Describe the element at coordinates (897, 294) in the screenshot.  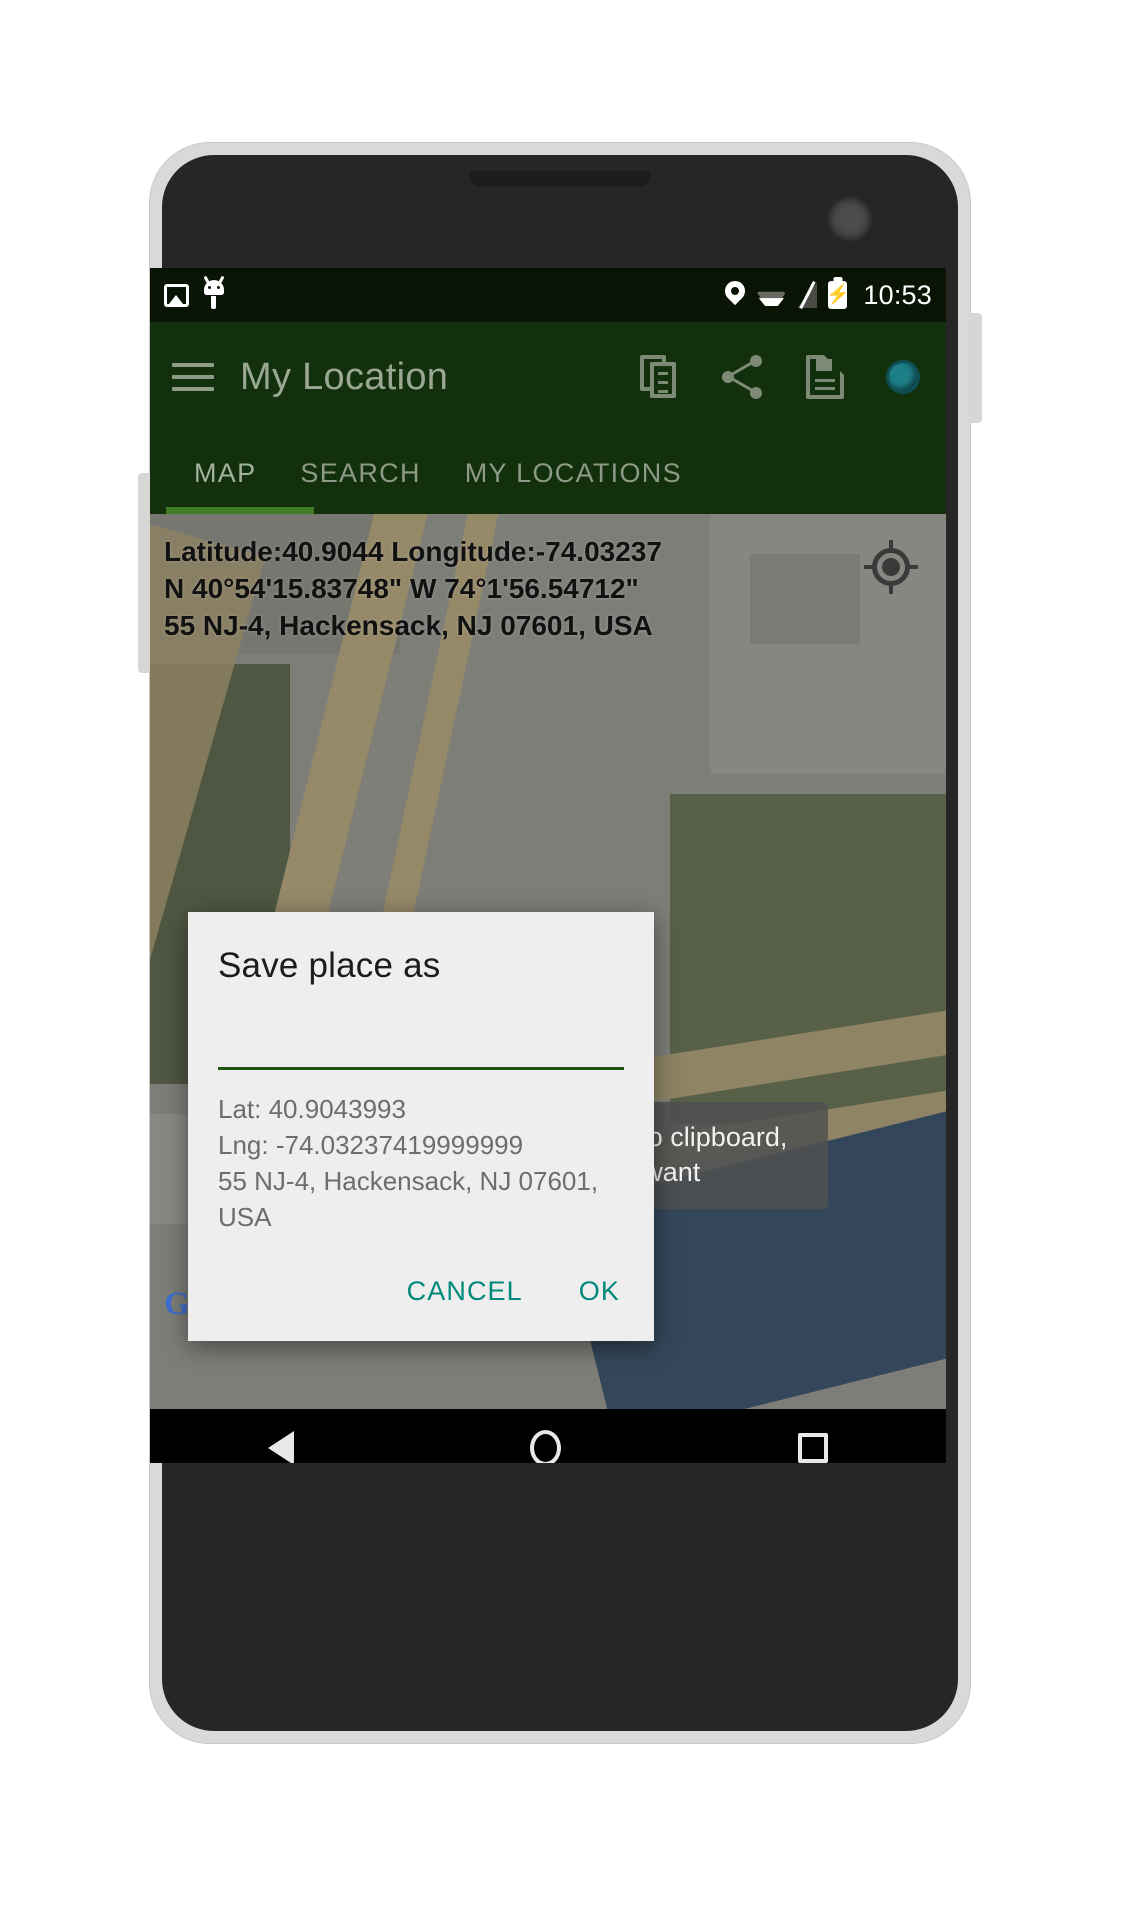
I see `status-time: 10:53` at that location.